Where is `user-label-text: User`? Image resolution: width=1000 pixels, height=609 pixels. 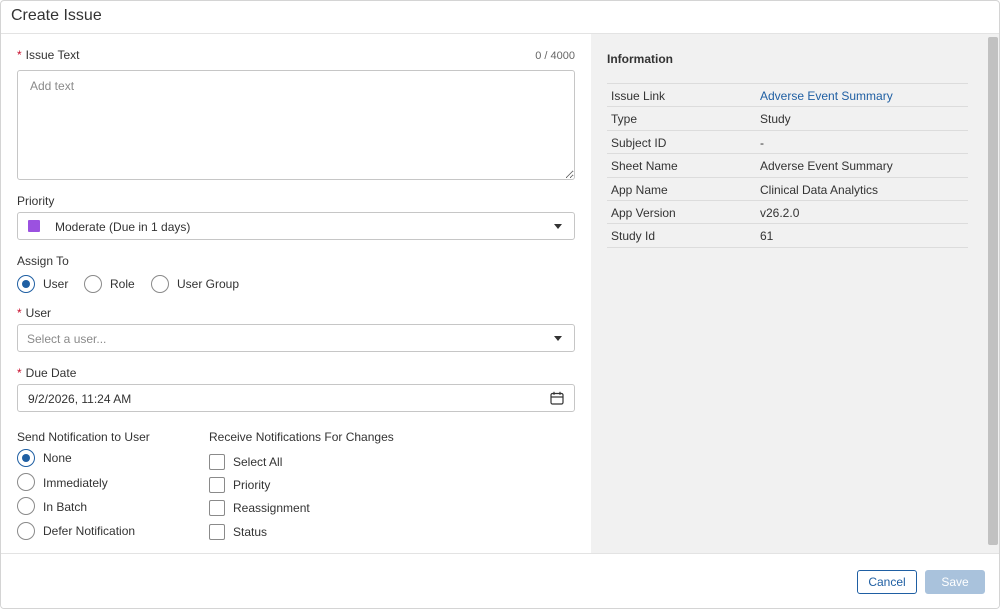
user-label-text: User is located at coordinates (38, 313).